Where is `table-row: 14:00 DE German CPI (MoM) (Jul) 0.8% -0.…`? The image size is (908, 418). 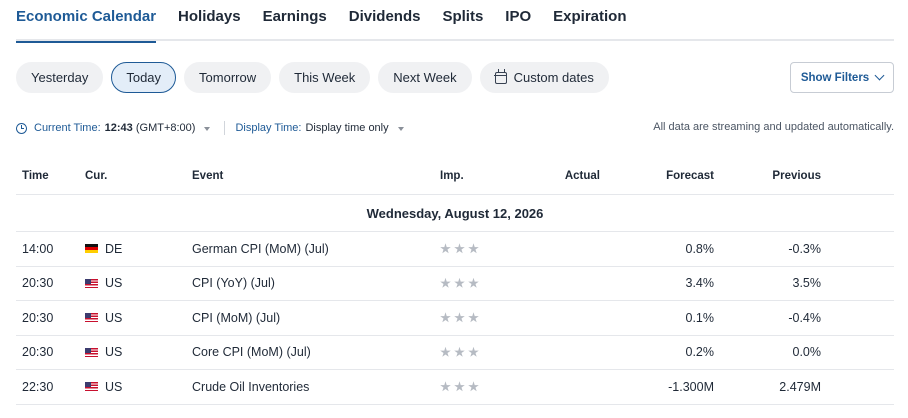
table-row: 14:00 DE German CPI (MoM) (Jul) 0.8% -0.… is located at coordinates (455, 249).